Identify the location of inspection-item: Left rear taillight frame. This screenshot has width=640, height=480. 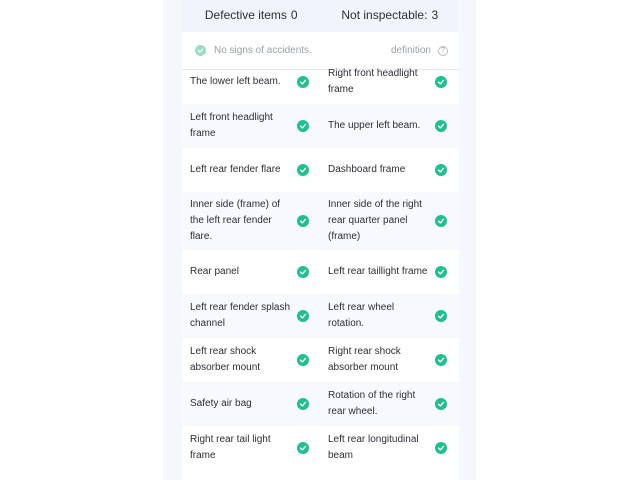
(390, 272).